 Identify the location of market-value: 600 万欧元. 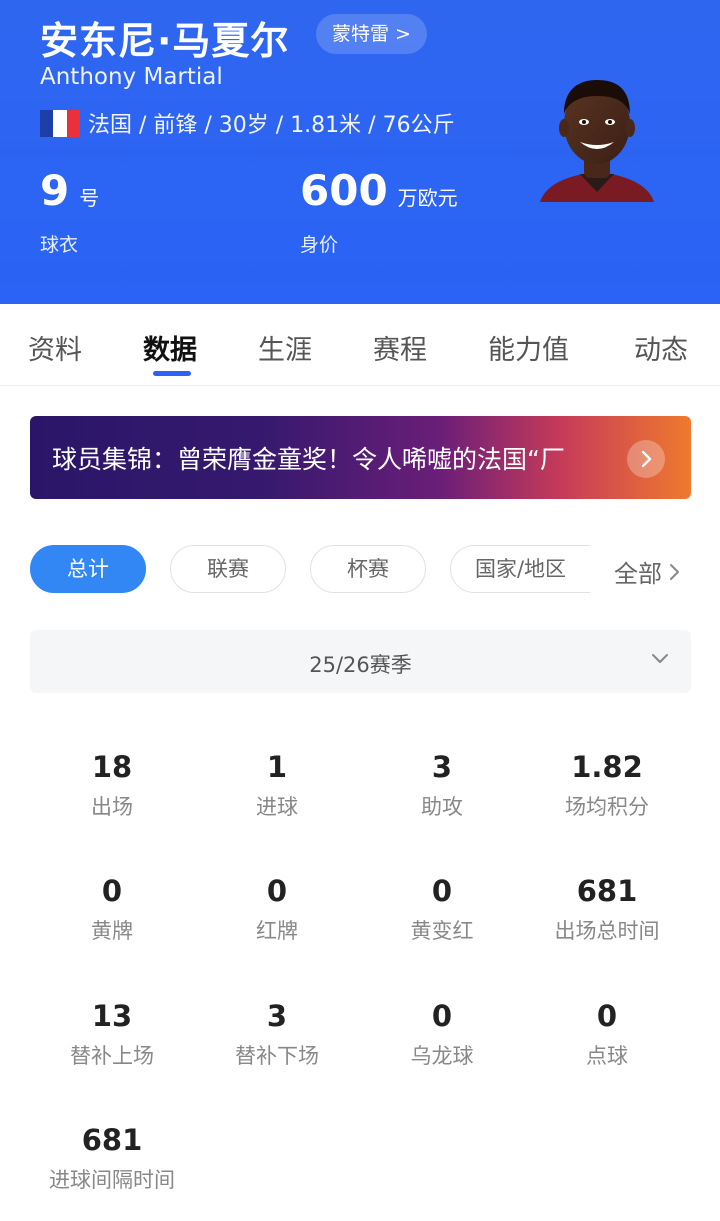
(379, 190).